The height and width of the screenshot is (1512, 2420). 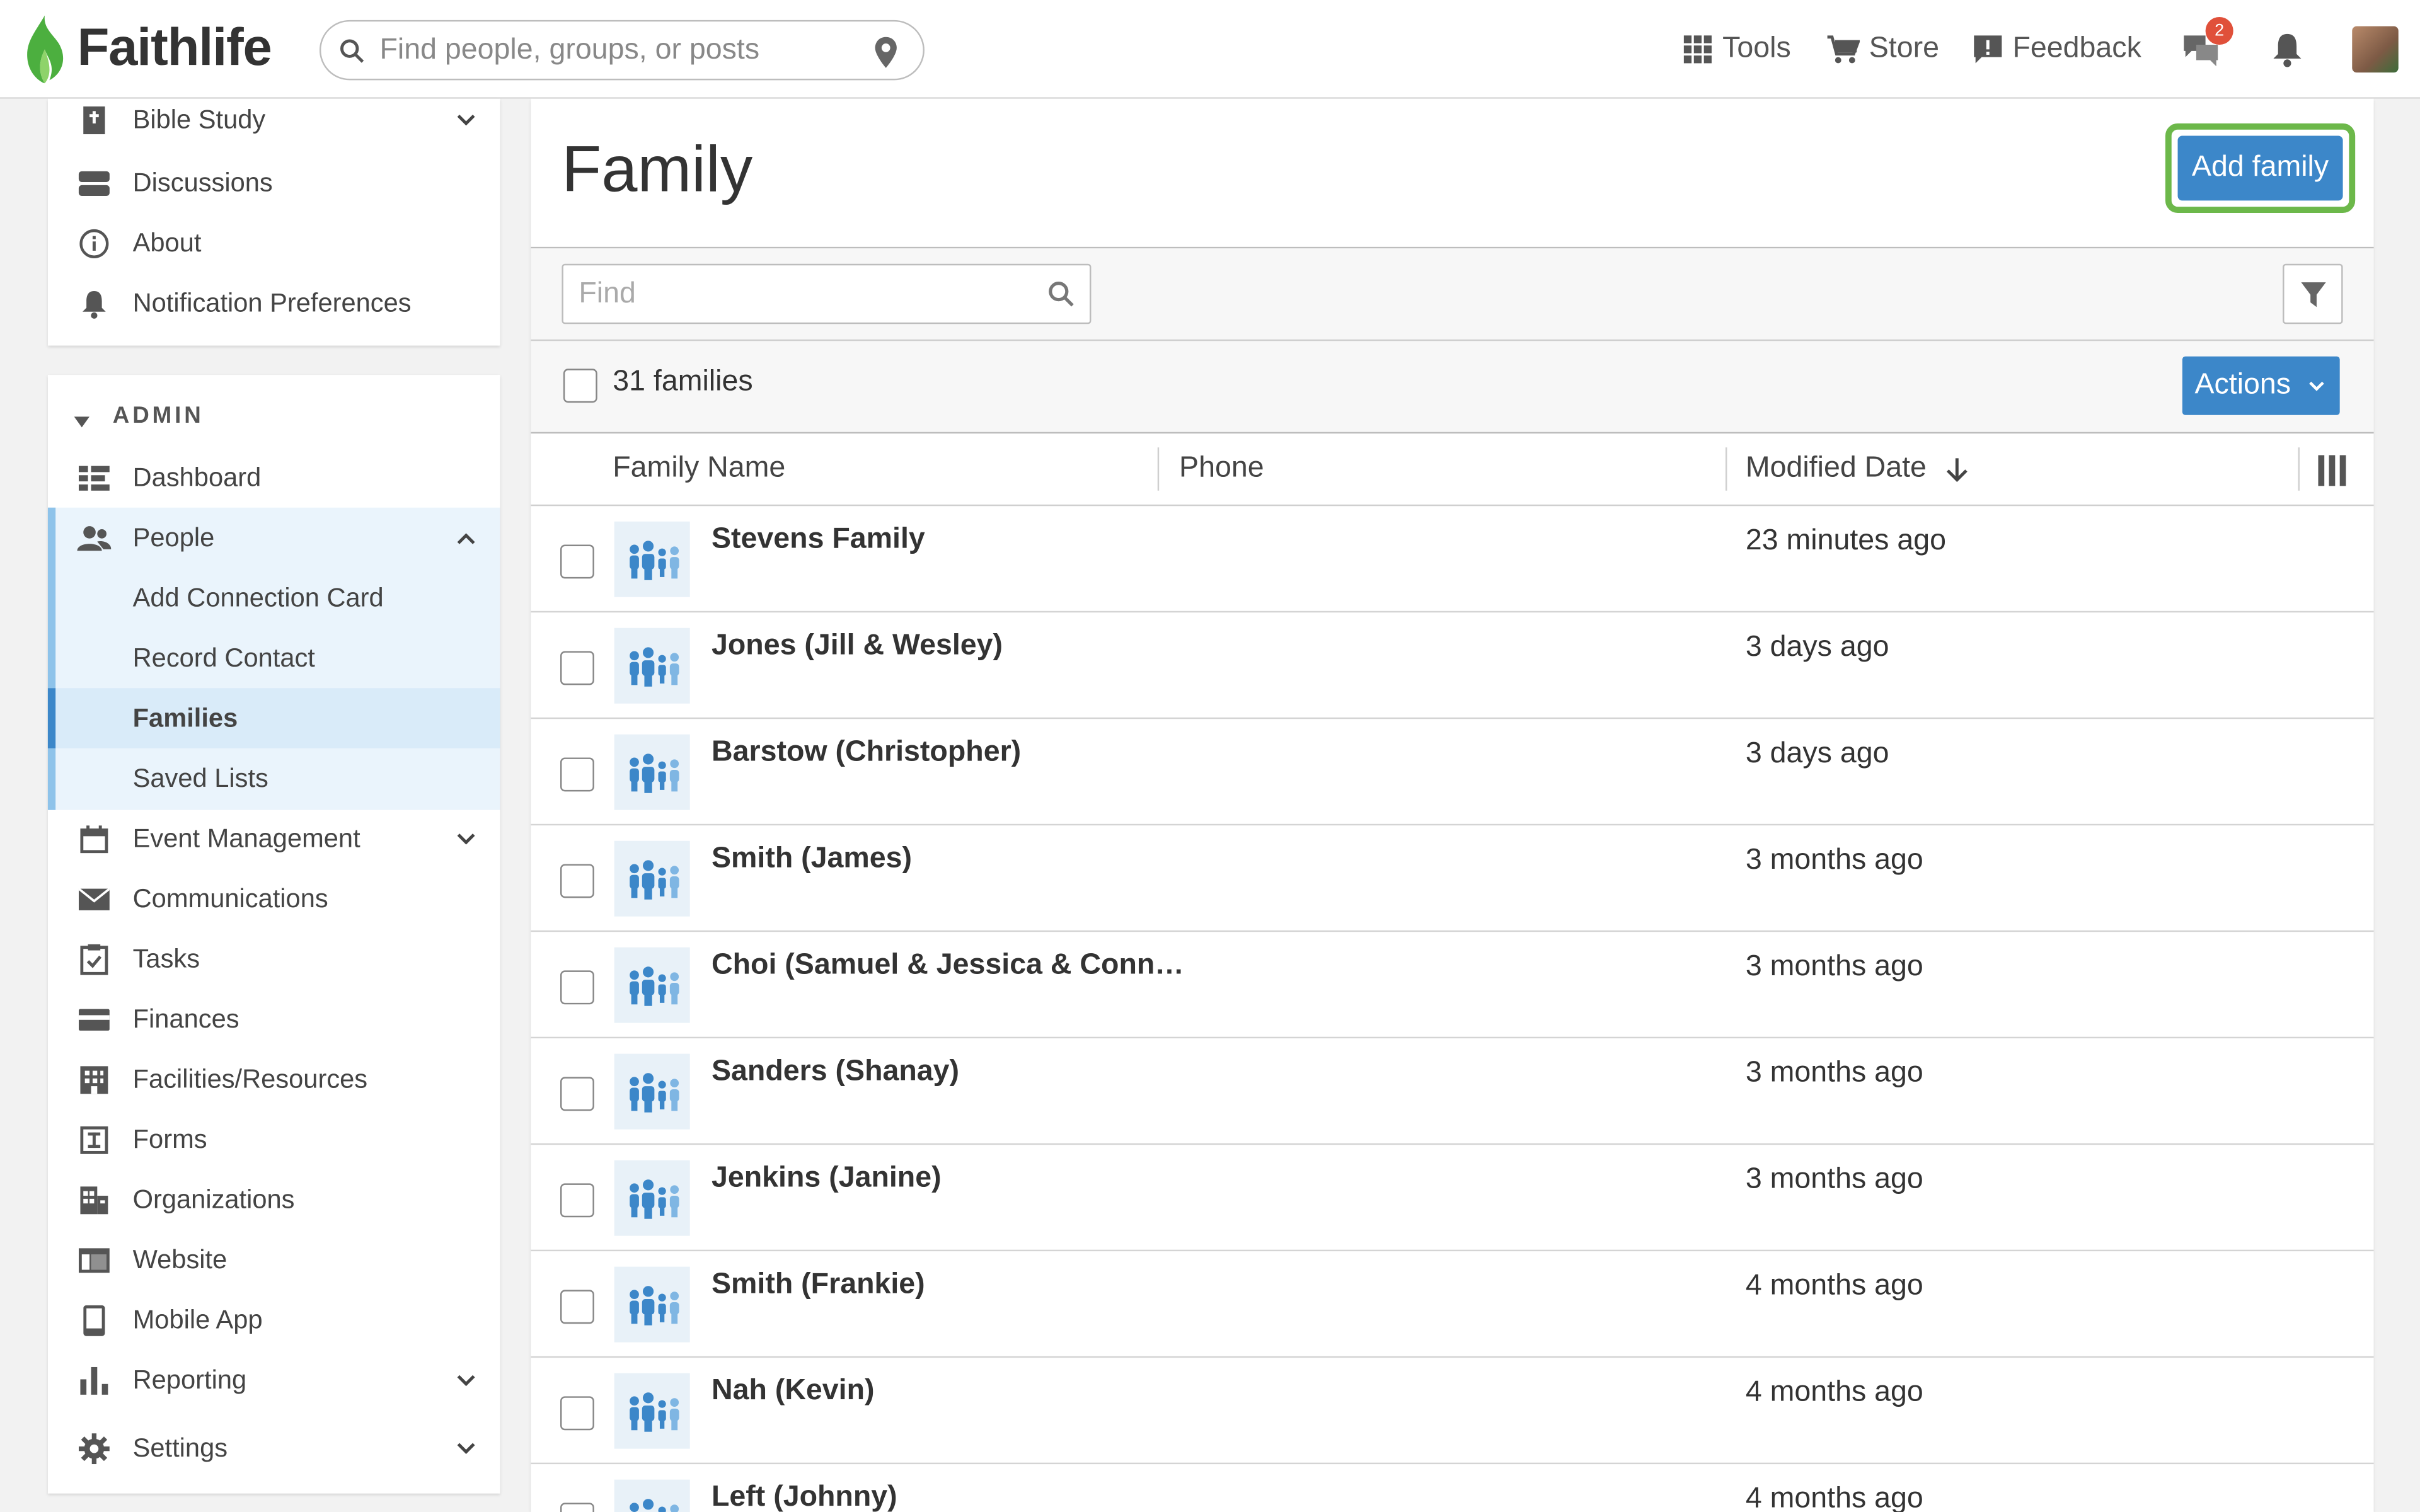 What do you see at coordinates (2077, 48) in the screenshot?
I see `feedback-label: Feedback` at bounding box center [2077, 48].